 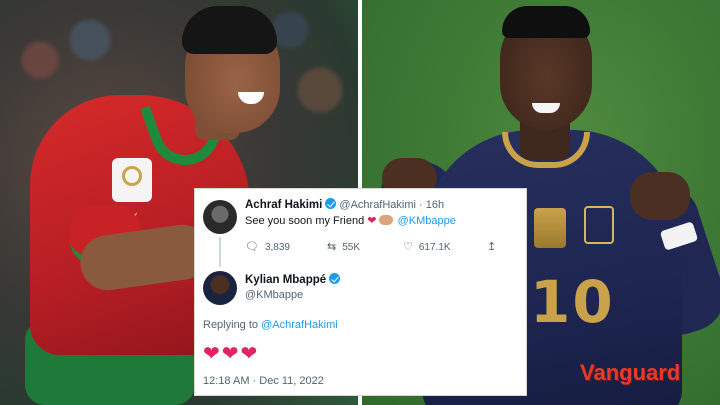 I want to click on vanguard-watermark: Vanguard, so click(x=630, y=372).